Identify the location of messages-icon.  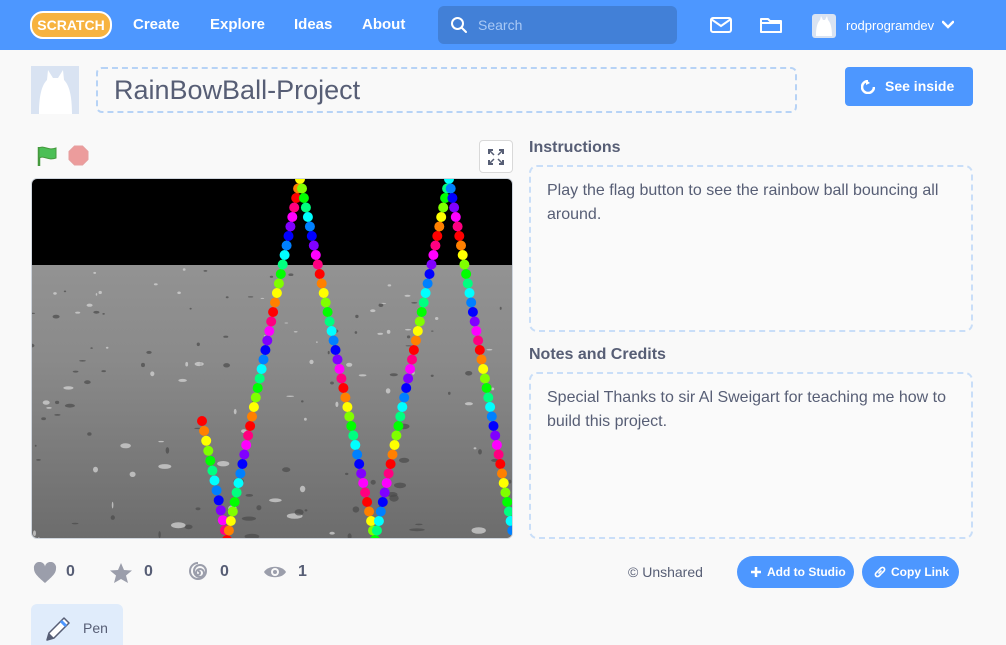
(721, 25).